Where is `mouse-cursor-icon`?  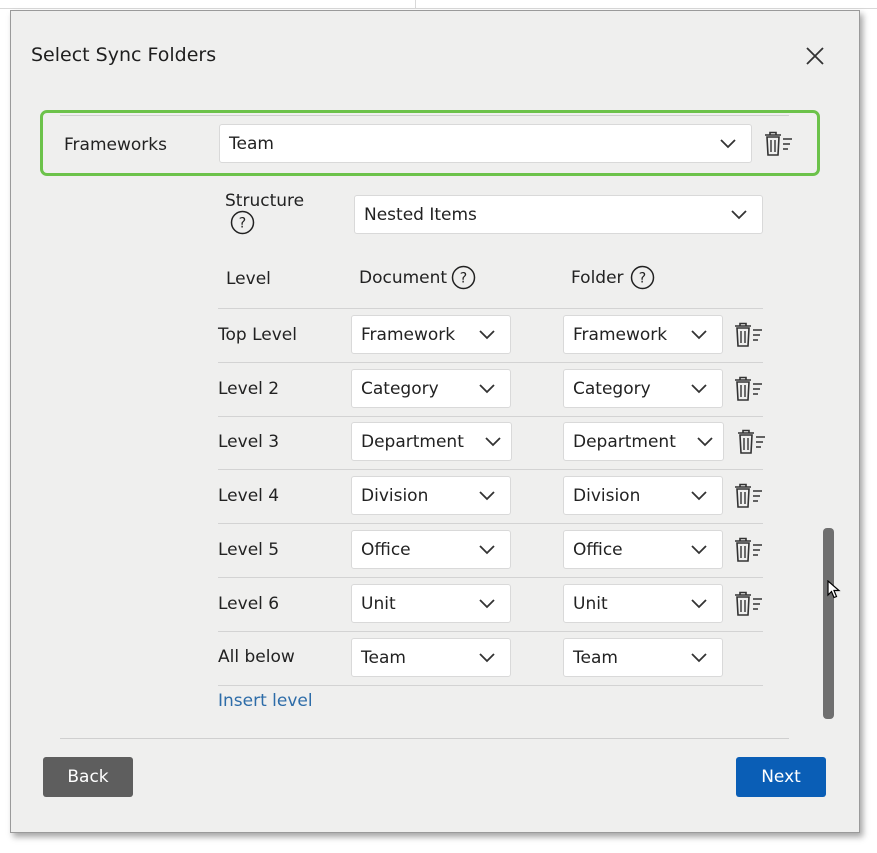
mouse-cursor-icon is located at coordinates (834, 589).